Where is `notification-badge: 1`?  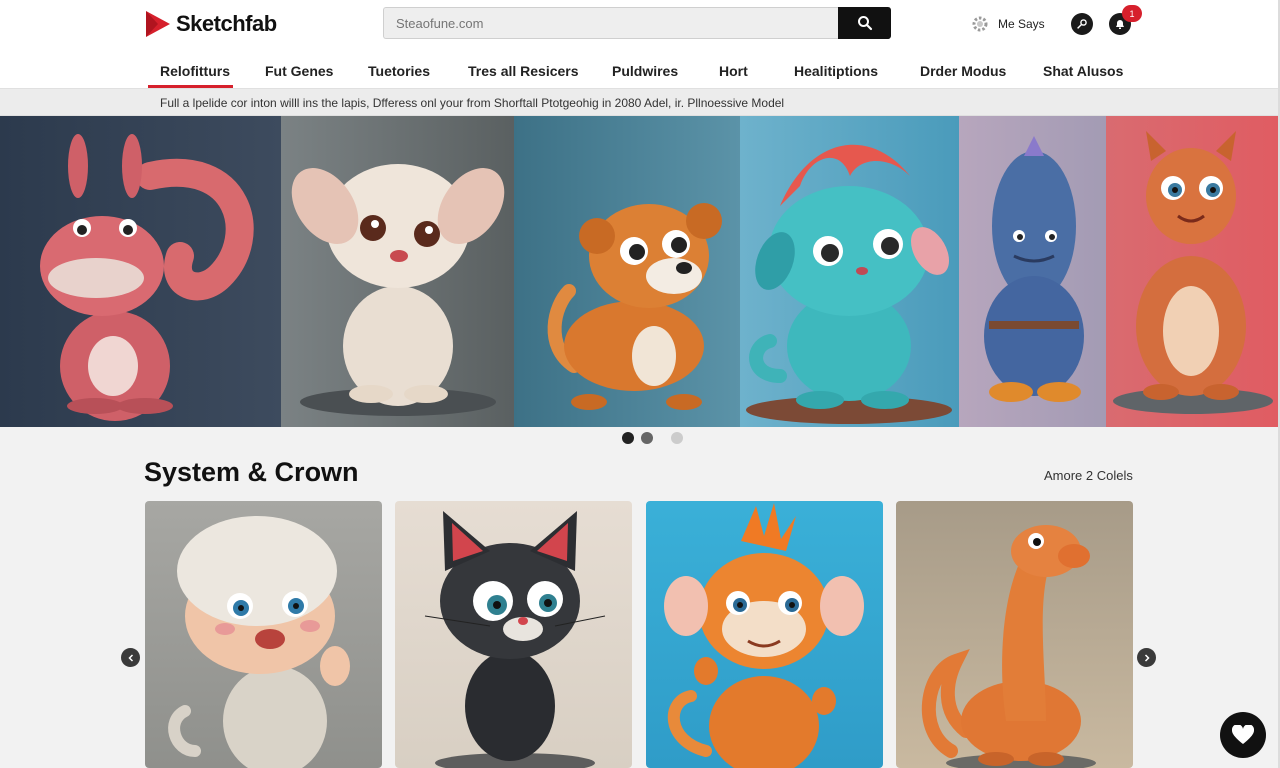 notification-badge: 1 is located at coordinates (1132, 13).